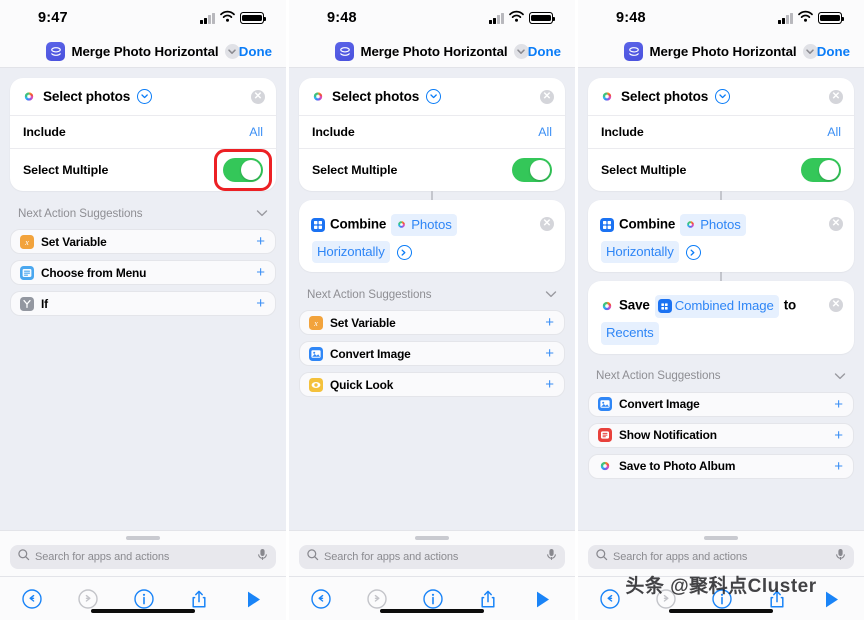 The image size is (864, 620). Describe the element at coordinates (318, 225) in the screenshot. I see `combine-images-icon` at that location.